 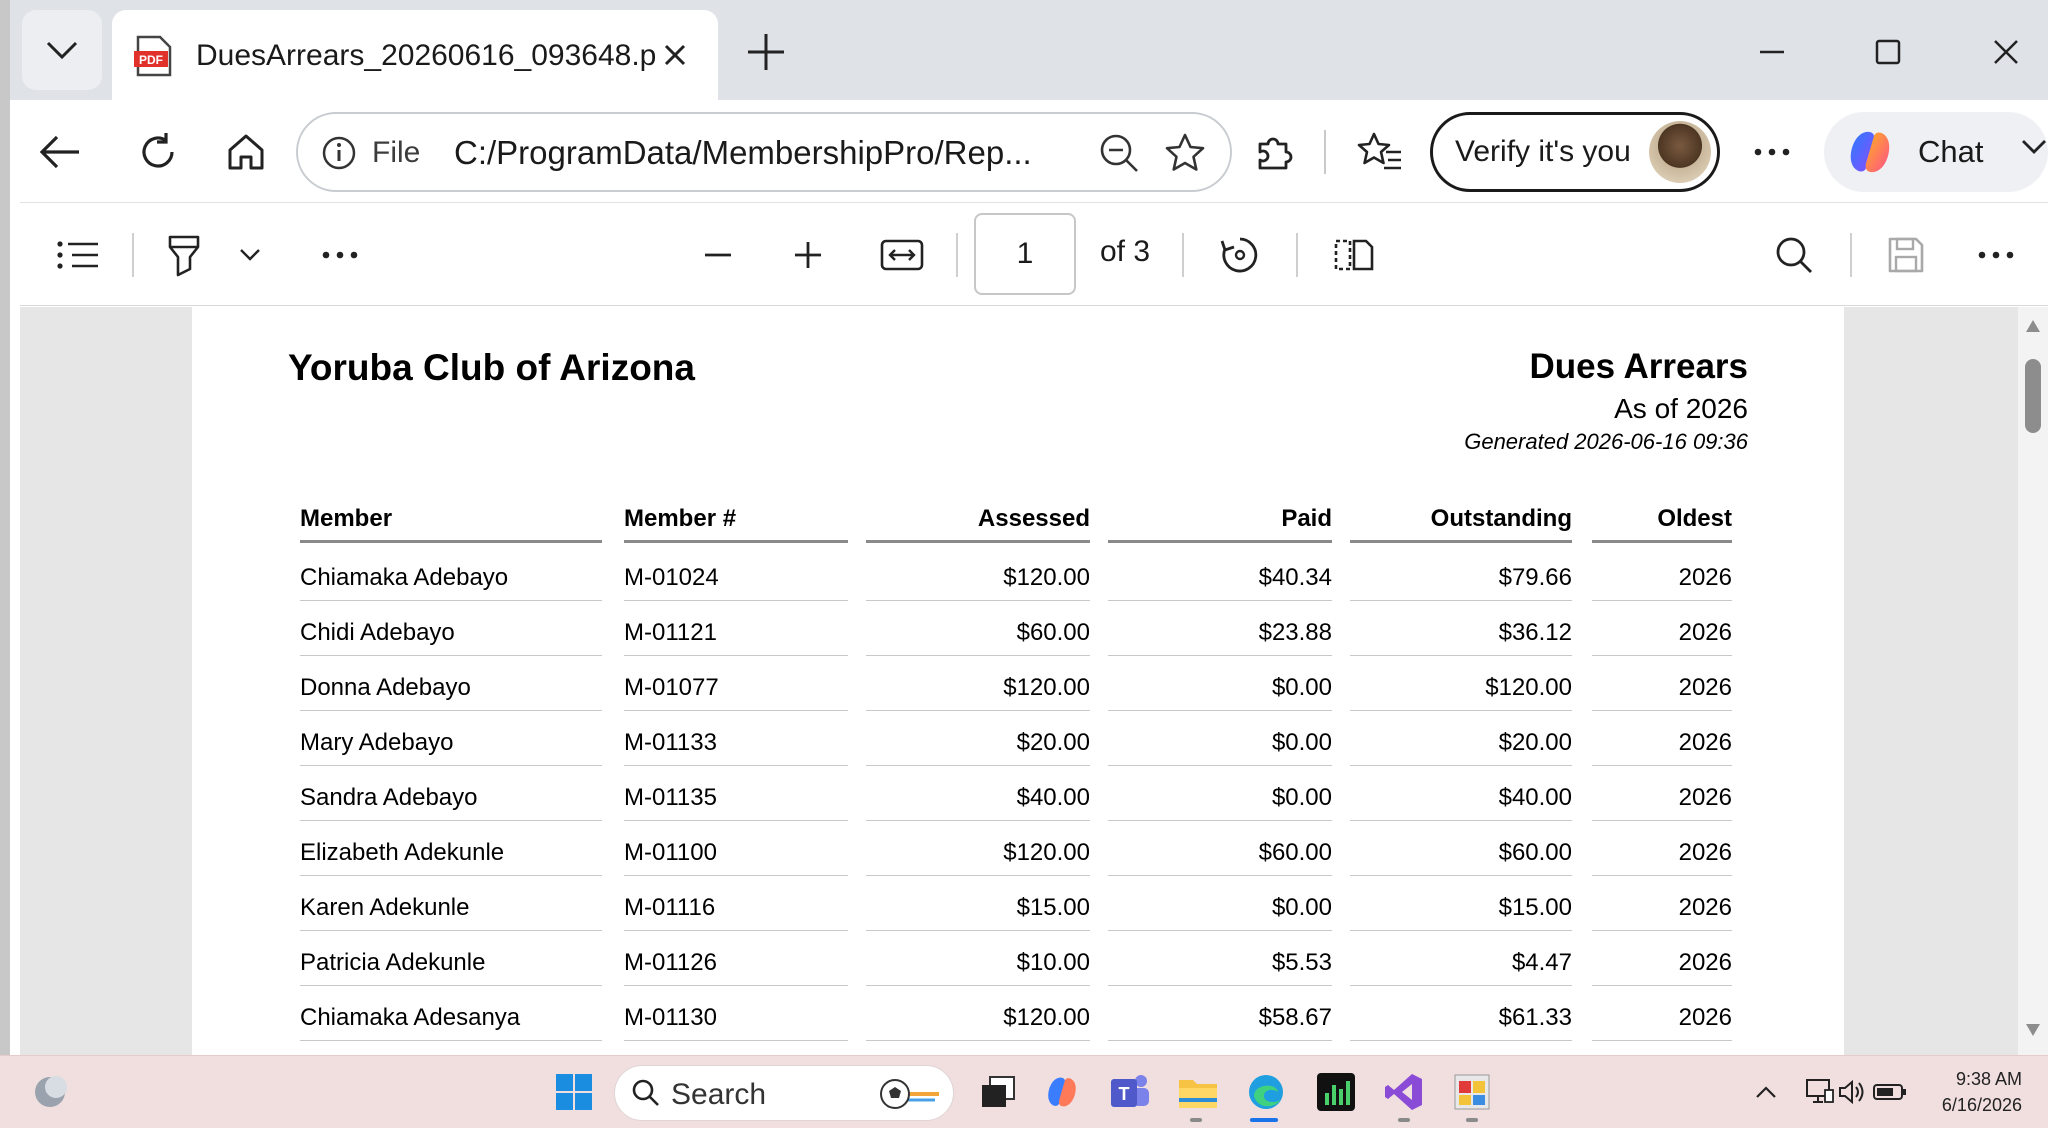 I want to click on page-number-input: 1, so click(x=1025, y=254).